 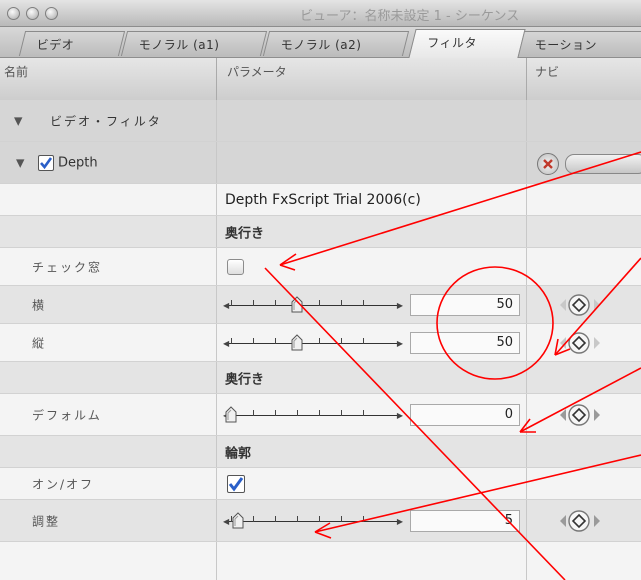 What do you see at coordinates (78, 162) in the screenshot?
I see `filter-name: Depth` at bounding box center [78, 162].